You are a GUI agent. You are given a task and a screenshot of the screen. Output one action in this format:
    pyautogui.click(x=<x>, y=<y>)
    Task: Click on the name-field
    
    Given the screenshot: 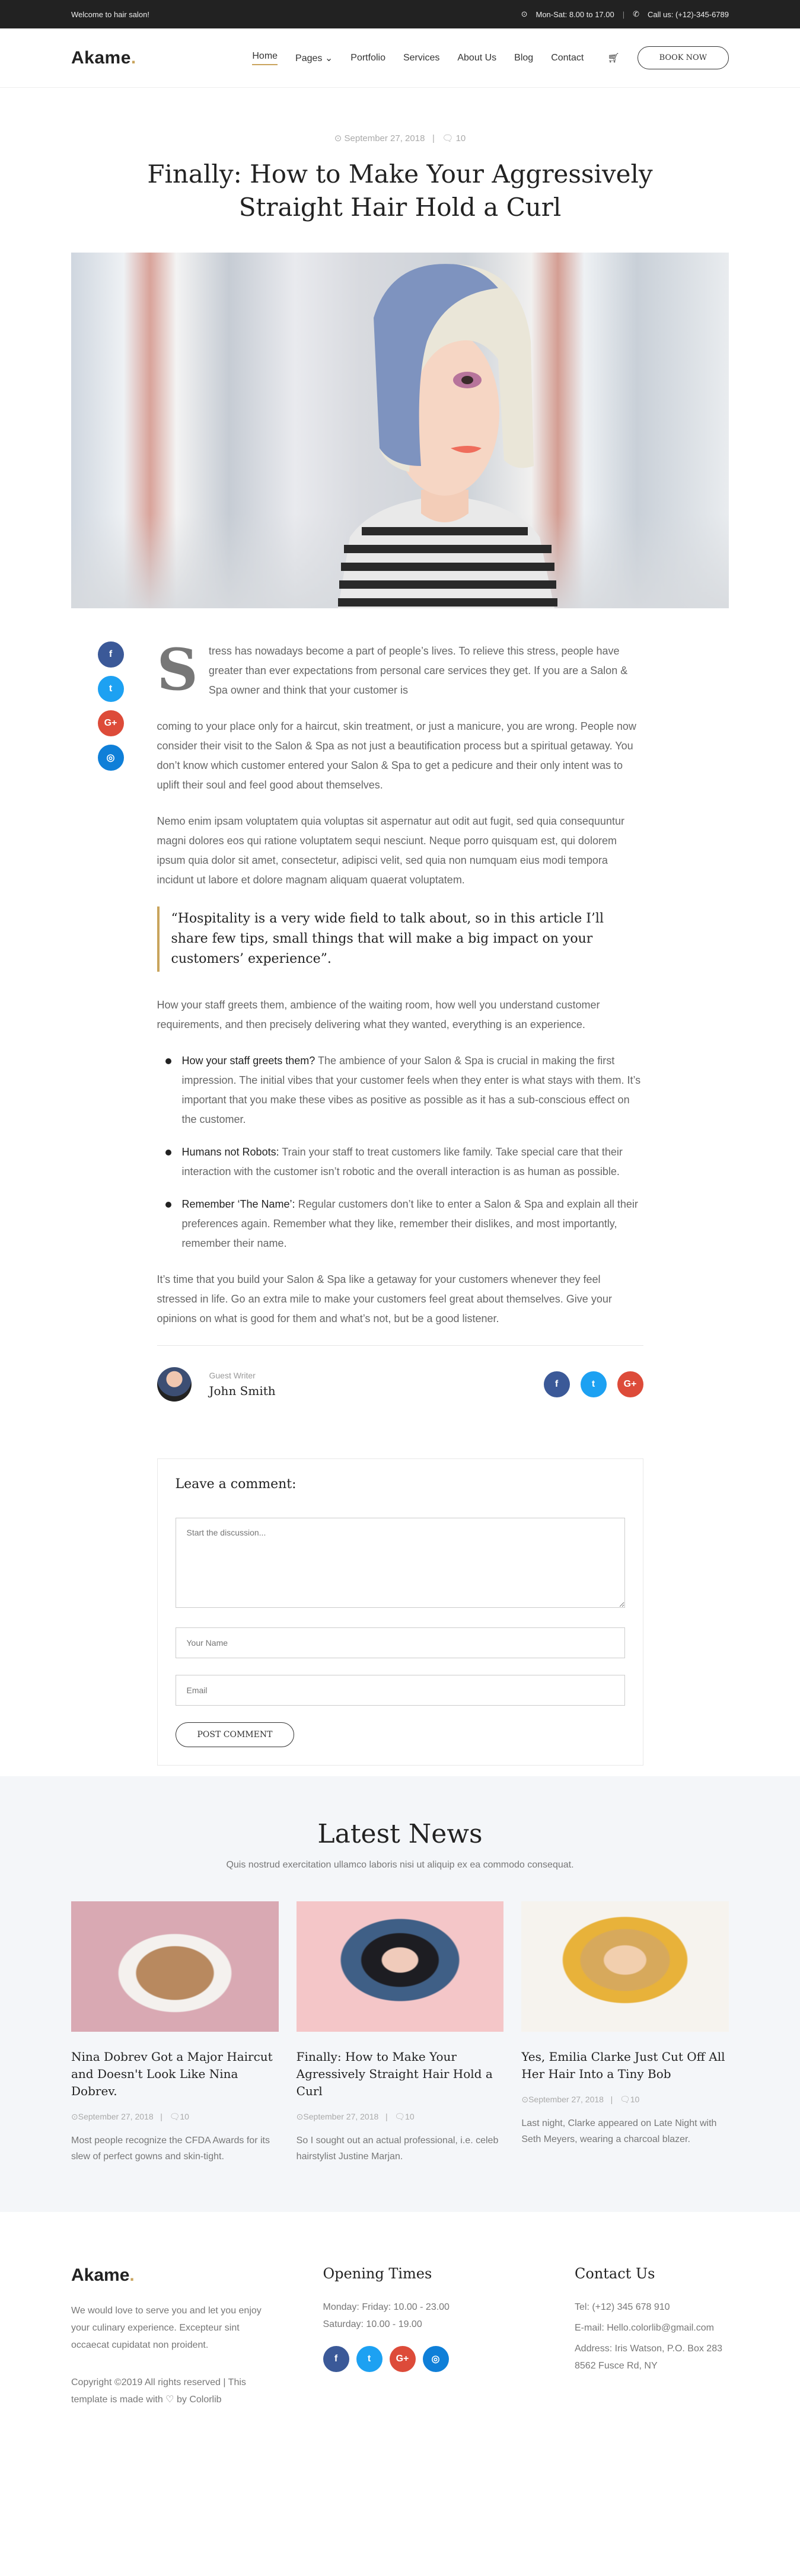 What is the action you would take?
    pyautogui.click(x=400, y=1642)
    